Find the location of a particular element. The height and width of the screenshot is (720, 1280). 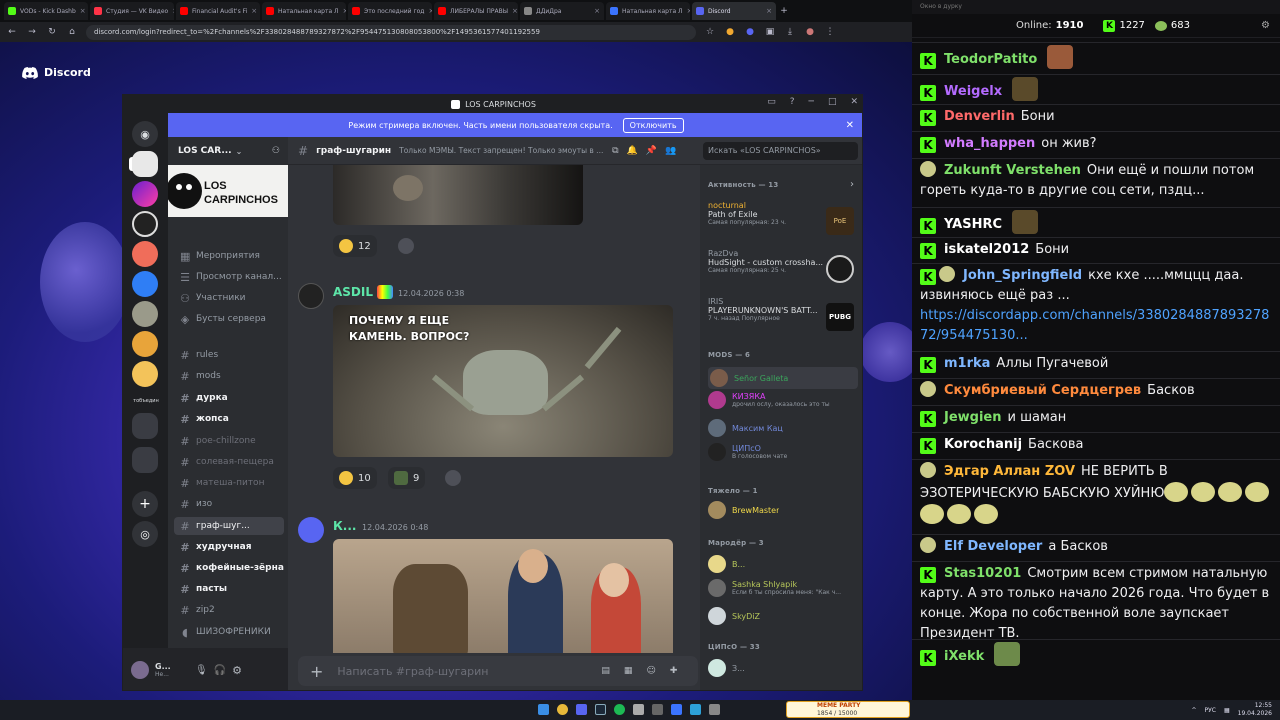

direct-messages-icon: ◉ is located at coordinates (145, 134).